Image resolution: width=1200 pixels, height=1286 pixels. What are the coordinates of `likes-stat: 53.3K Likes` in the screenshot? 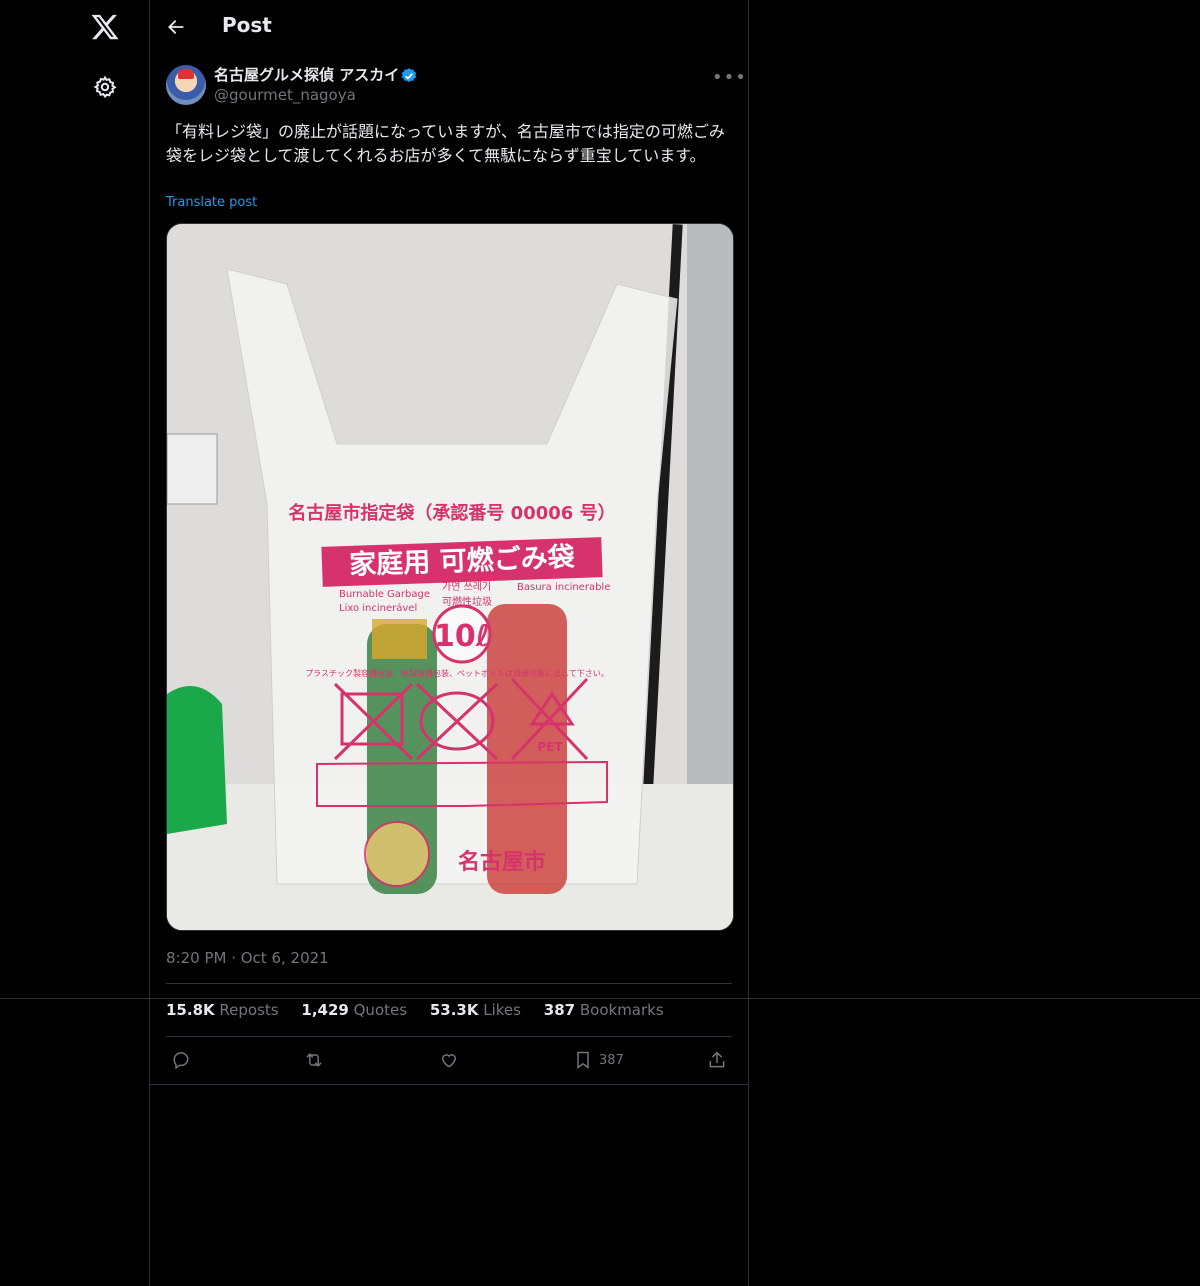 It's located at (475, 1010).